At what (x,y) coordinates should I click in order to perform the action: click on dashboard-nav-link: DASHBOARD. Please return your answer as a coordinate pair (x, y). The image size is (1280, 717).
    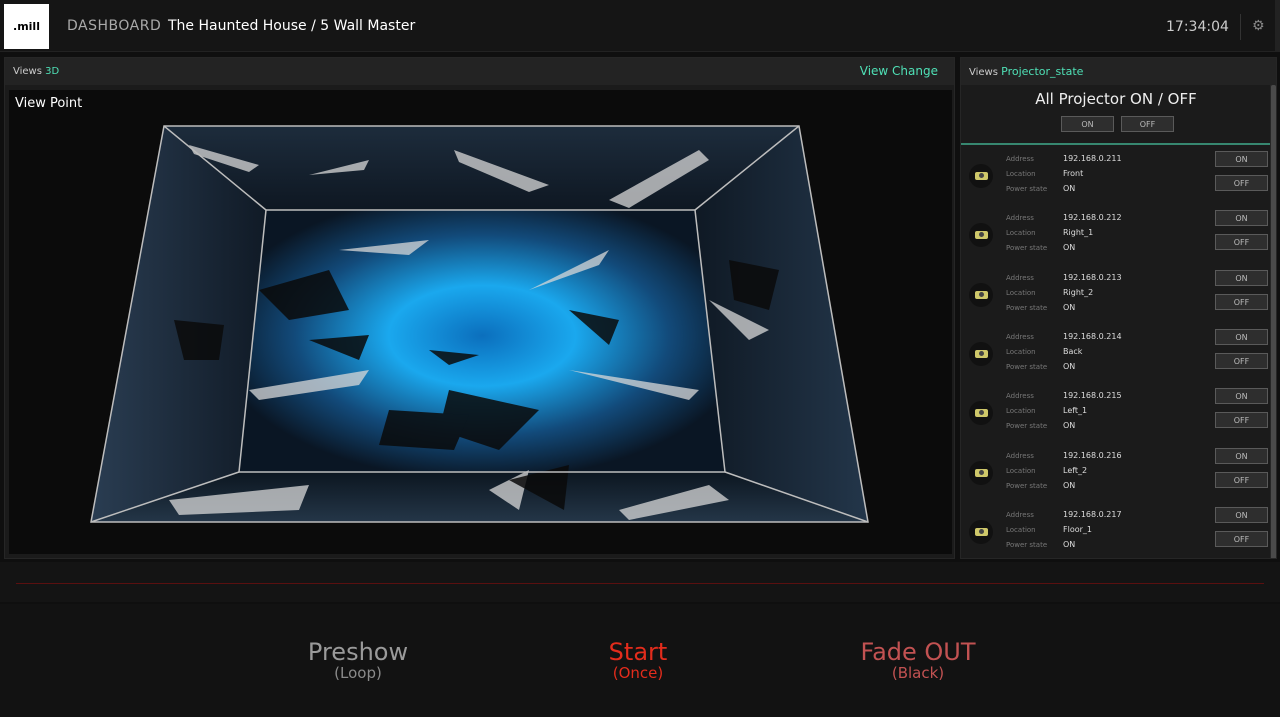
    Looking at the image, I should click on (114, 26).